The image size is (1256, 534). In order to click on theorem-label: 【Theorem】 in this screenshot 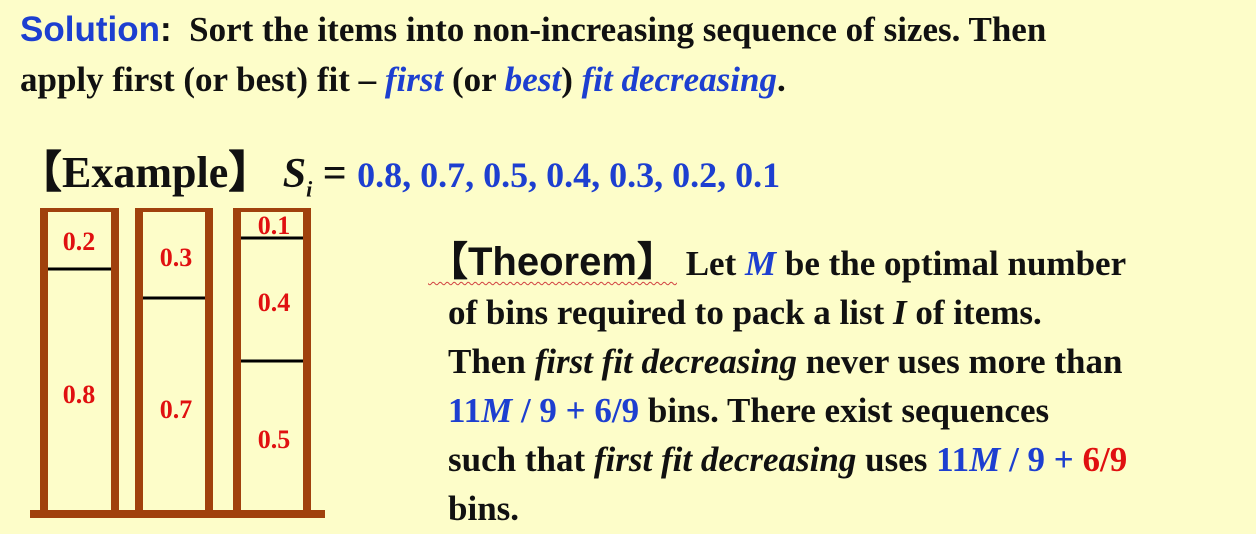, I will do `click(552, 262)`.